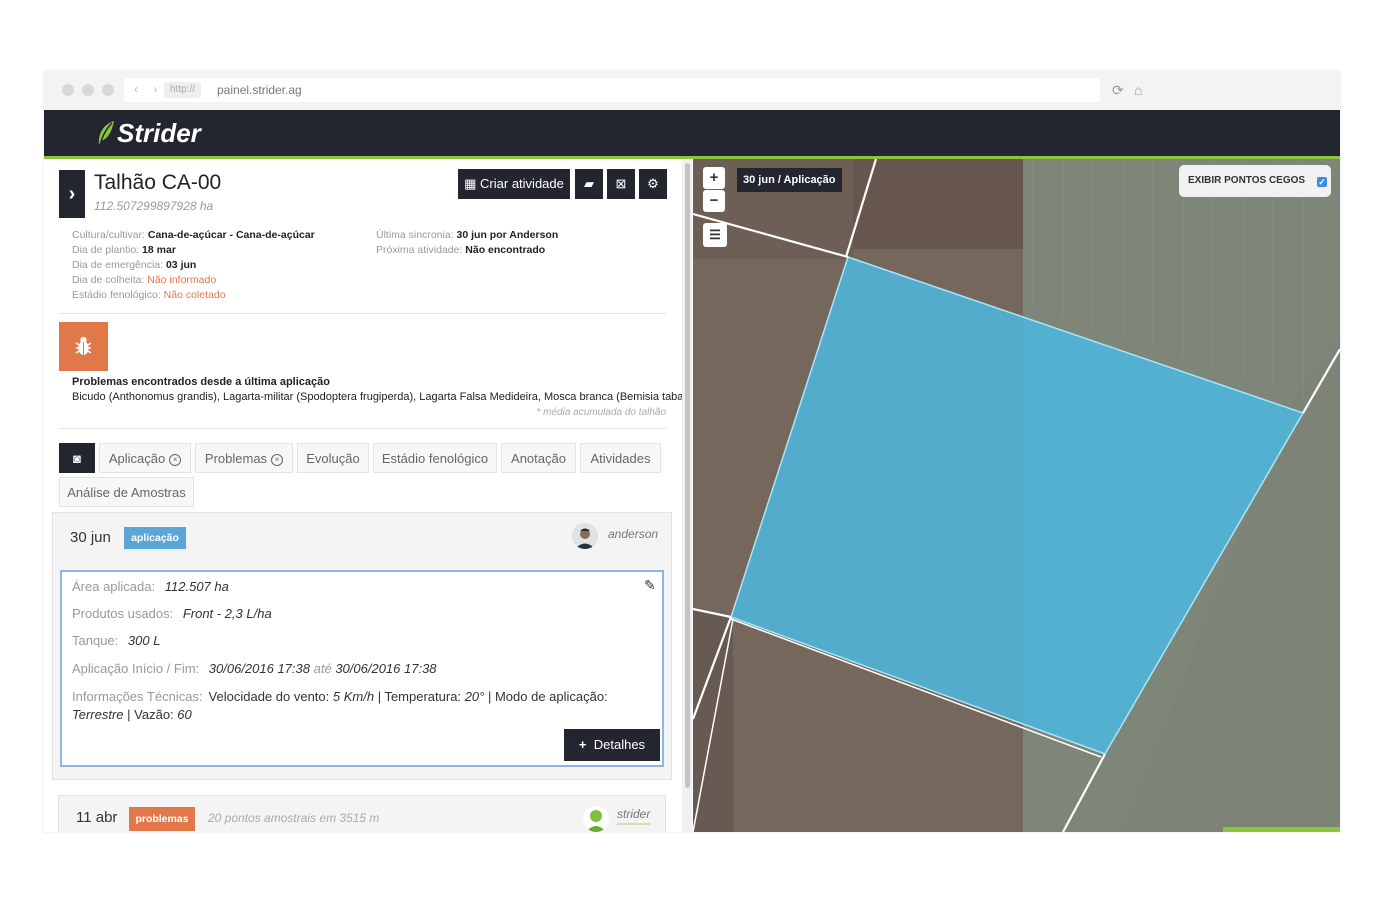  What do you see at coordinates (467, 235) in the screenshot?
I see `info-last-sync: Última sincronia: 30 jun por Anderson` at bounding box center [467, 235].